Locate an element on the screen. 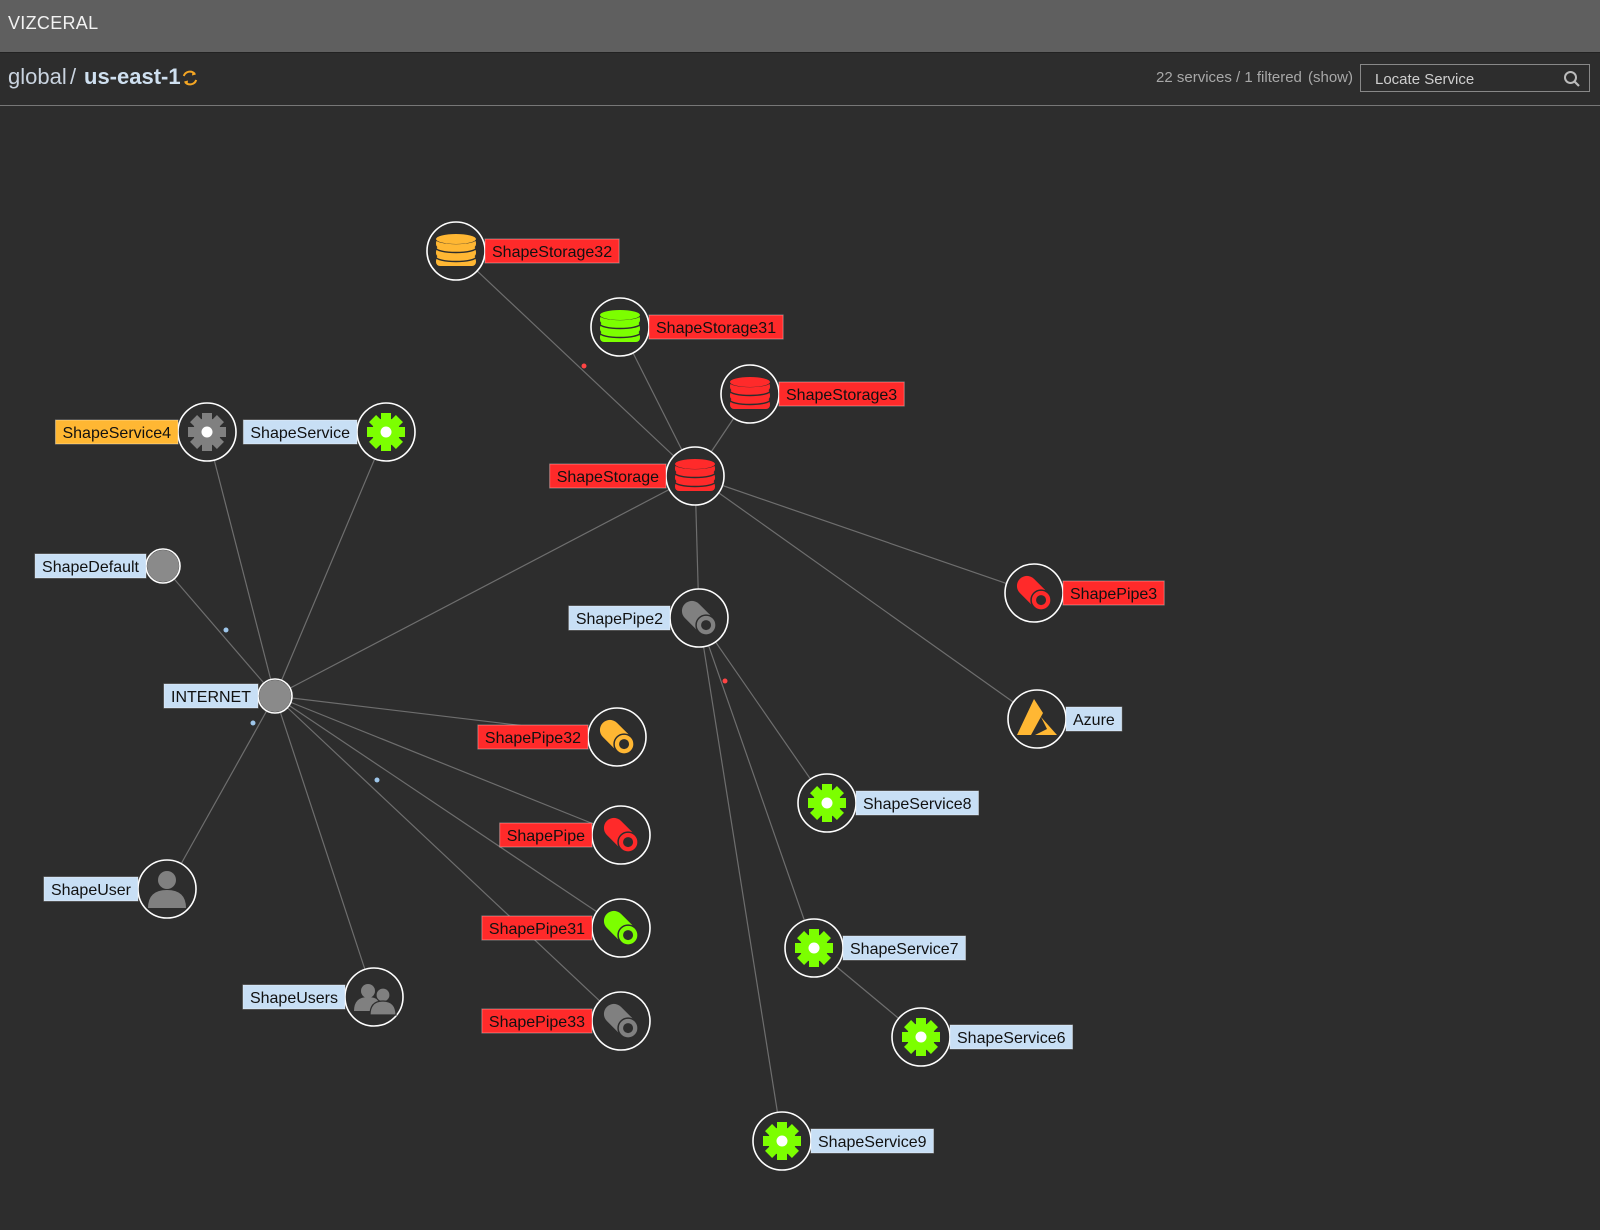  node-service8: ShapeService8 is located at coordinates (888, 803).